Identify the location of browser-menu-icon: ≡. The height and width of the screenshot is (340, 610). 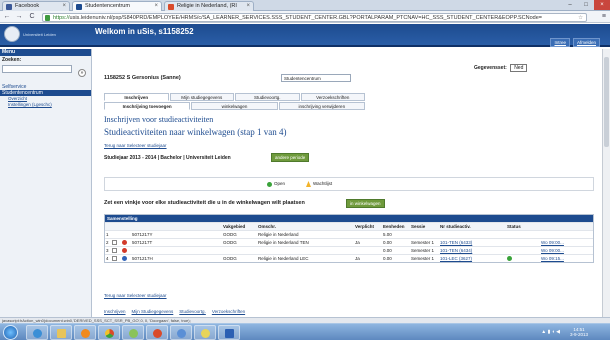
(604, 17).